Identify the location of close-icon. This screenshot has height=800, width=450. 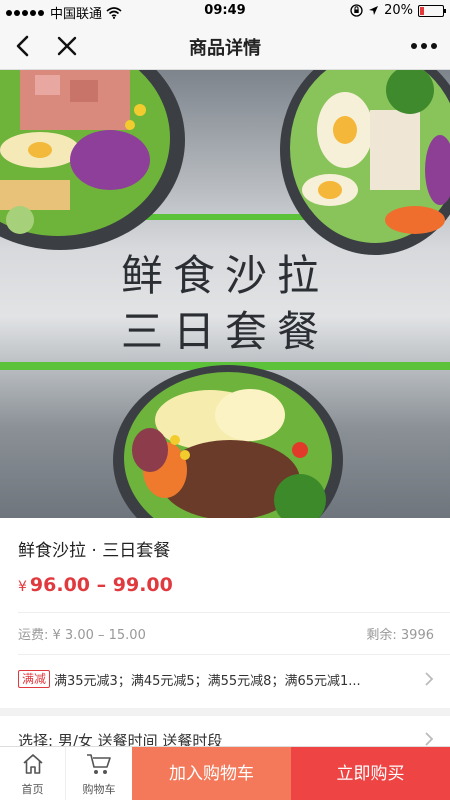
(67, 46).